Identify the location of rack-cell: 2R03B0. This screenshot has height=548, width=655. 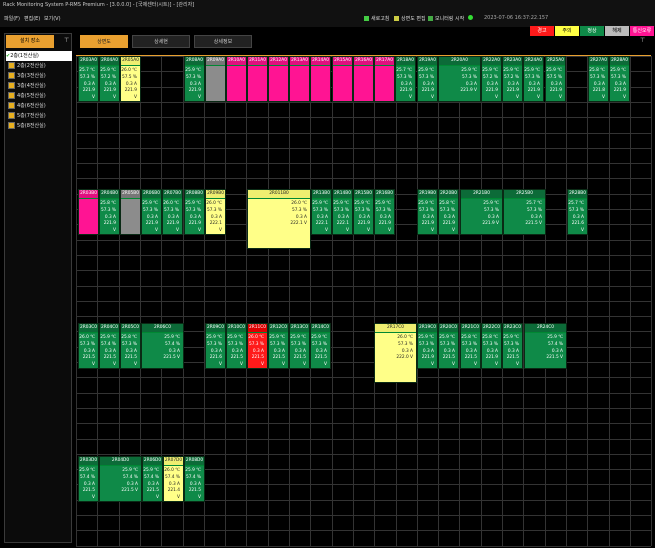
(88, 212).